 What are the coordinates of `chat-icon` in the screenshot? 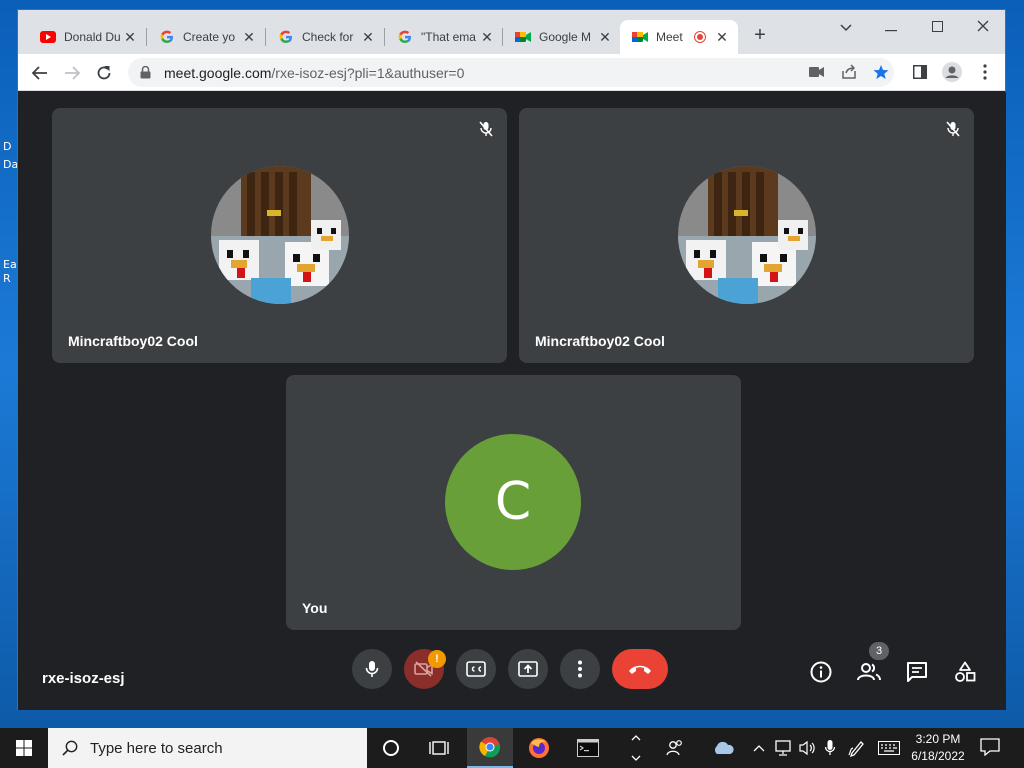 It's located at (917, 672).